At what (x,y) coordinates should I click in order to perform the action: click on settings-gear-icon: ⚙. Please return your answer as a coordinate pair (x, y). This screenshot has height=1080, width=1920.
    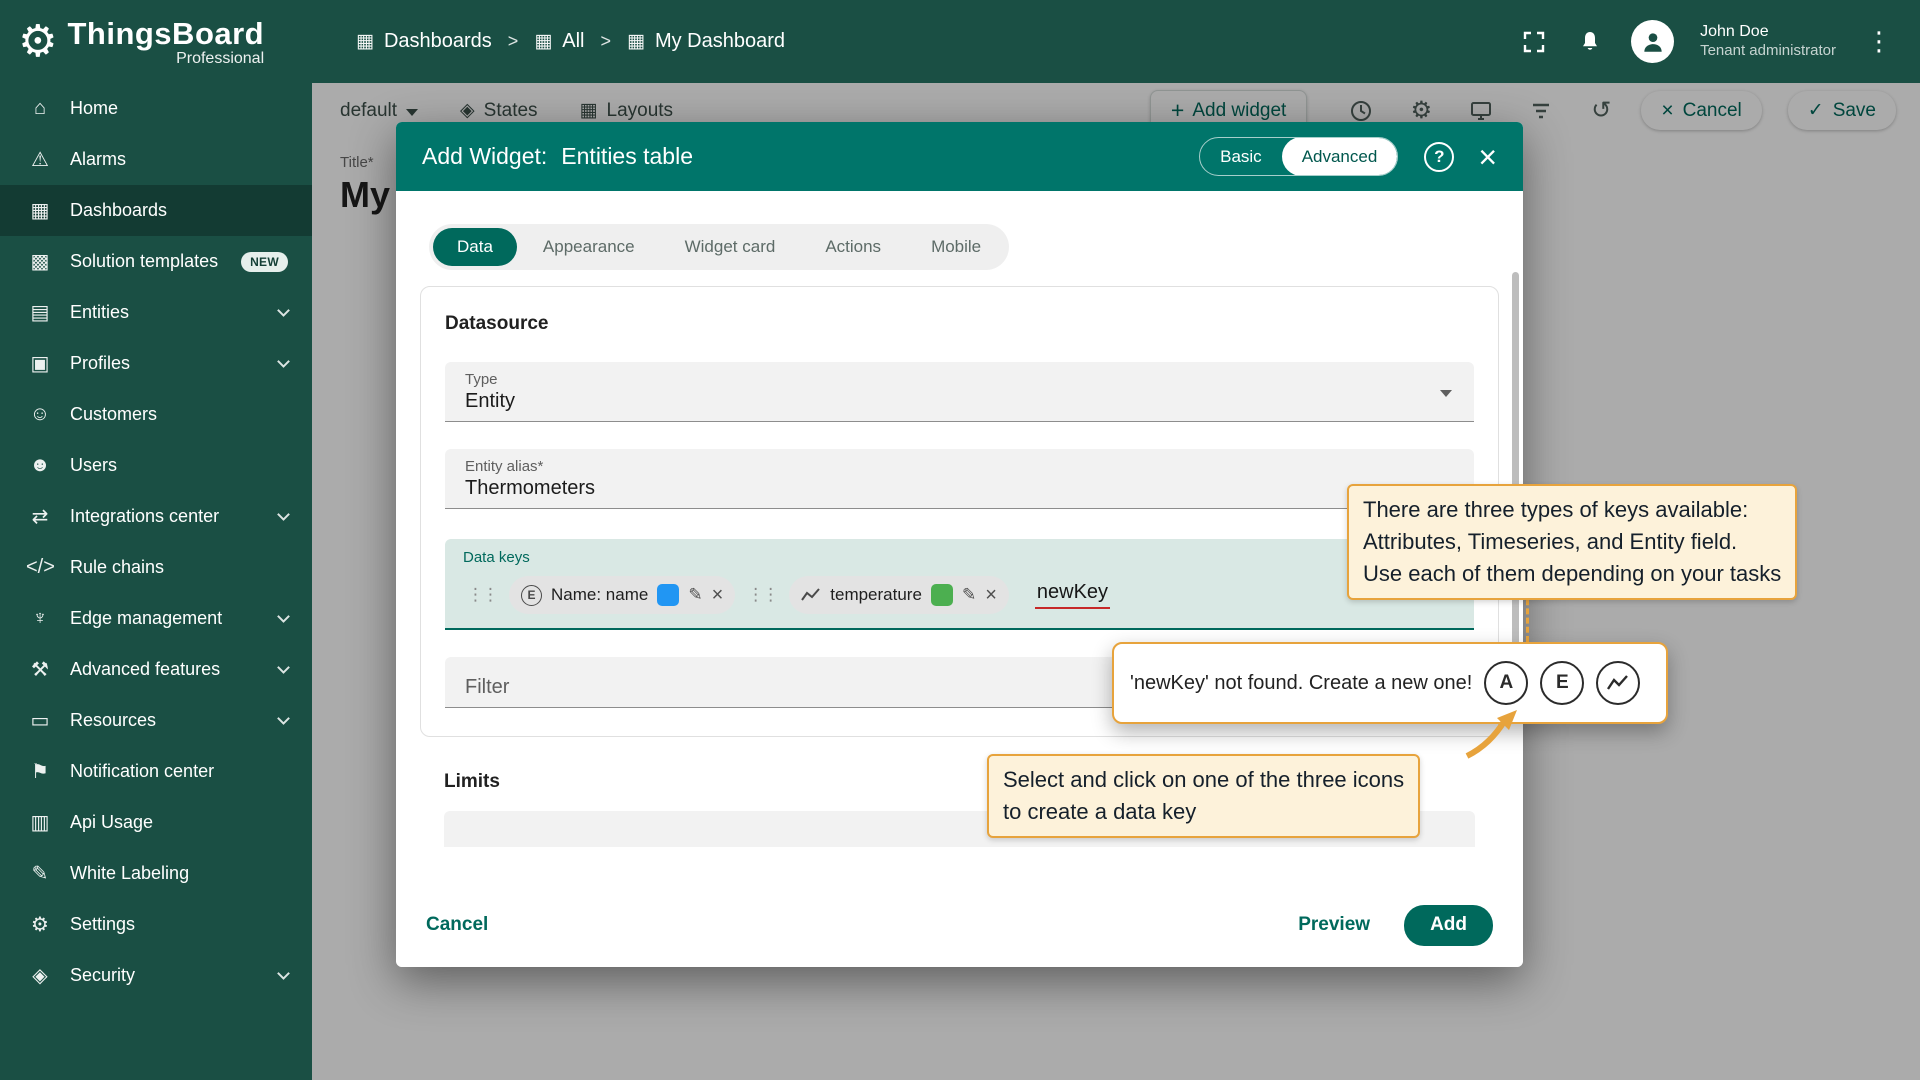
    Looking at the image, I should click on (40, 925).